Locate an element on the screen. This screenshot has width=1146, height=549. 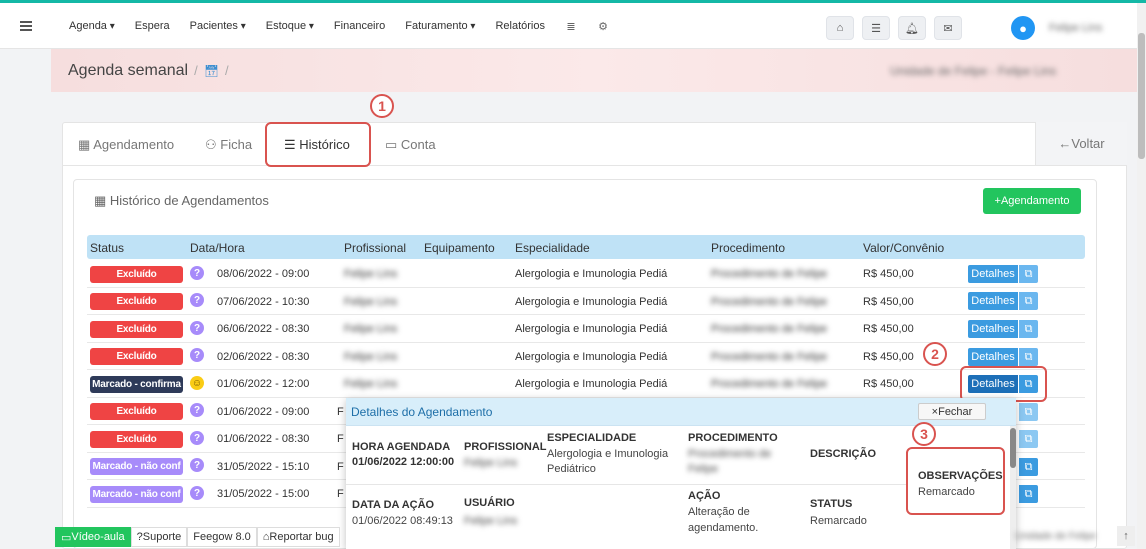
close-label: Fechar is located at coordinates (955, 411).